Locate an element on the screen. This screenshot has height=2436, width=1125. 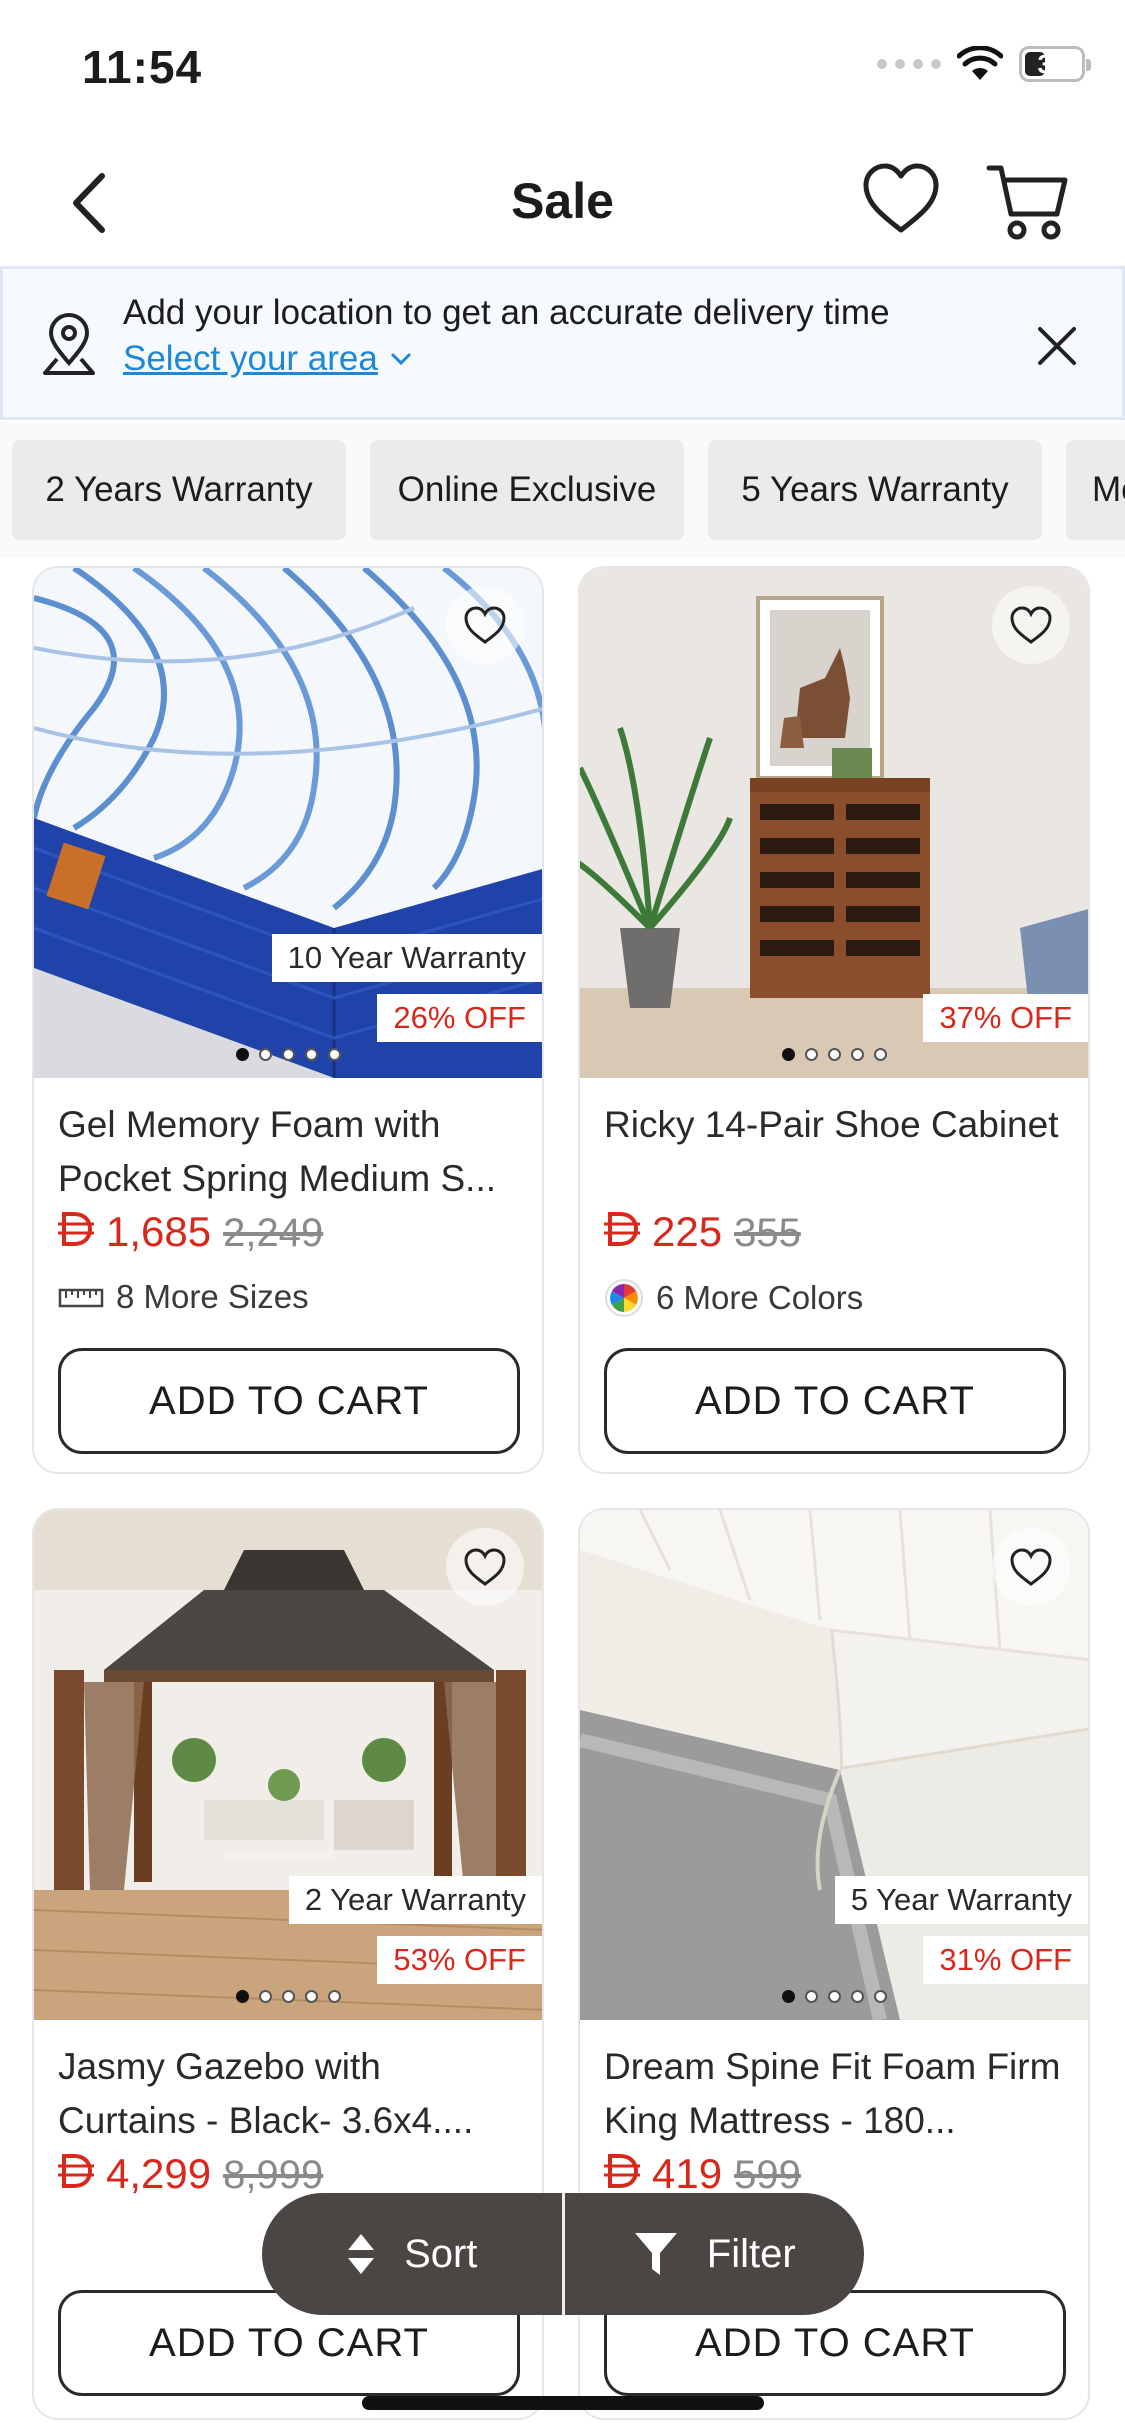
product-price: 419 599 is located at coordinates (702, 2174).